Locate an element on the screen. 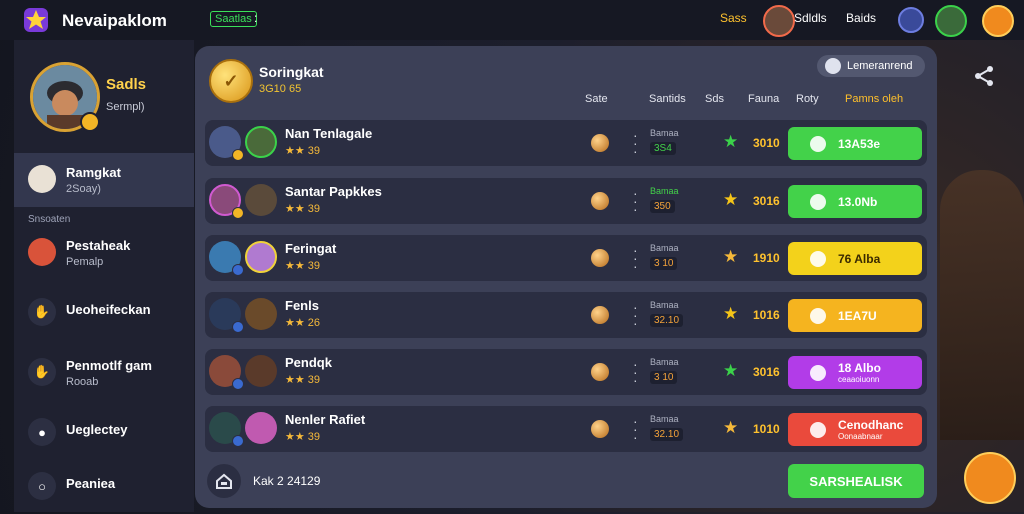 This screenshot has height=514, width=1024. row-action-label: 13A53e is located at coordinates (859, 143).